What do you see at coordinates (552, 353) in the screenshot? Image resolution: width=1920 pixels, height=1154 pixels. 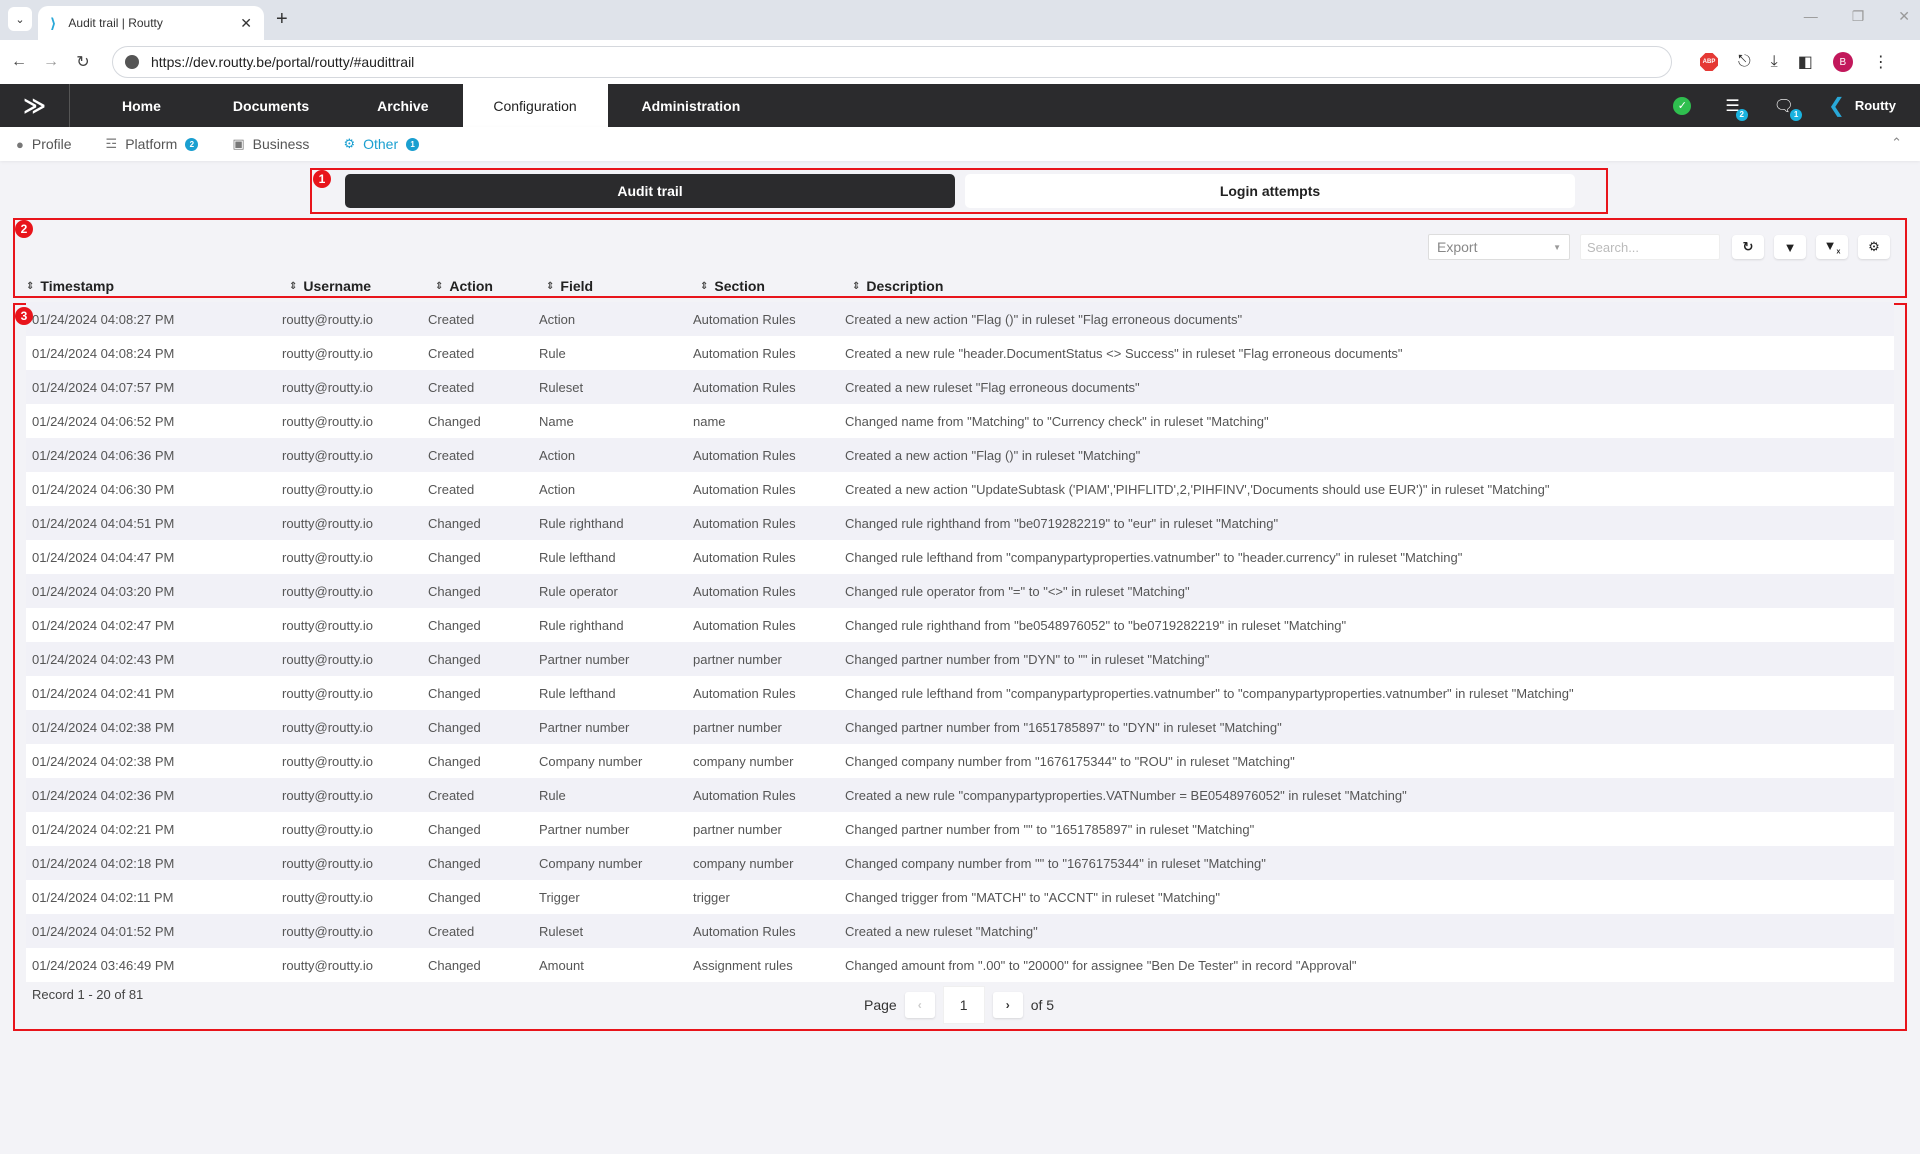 I see `cell-field: Rule` at bounding box center [552, 353].